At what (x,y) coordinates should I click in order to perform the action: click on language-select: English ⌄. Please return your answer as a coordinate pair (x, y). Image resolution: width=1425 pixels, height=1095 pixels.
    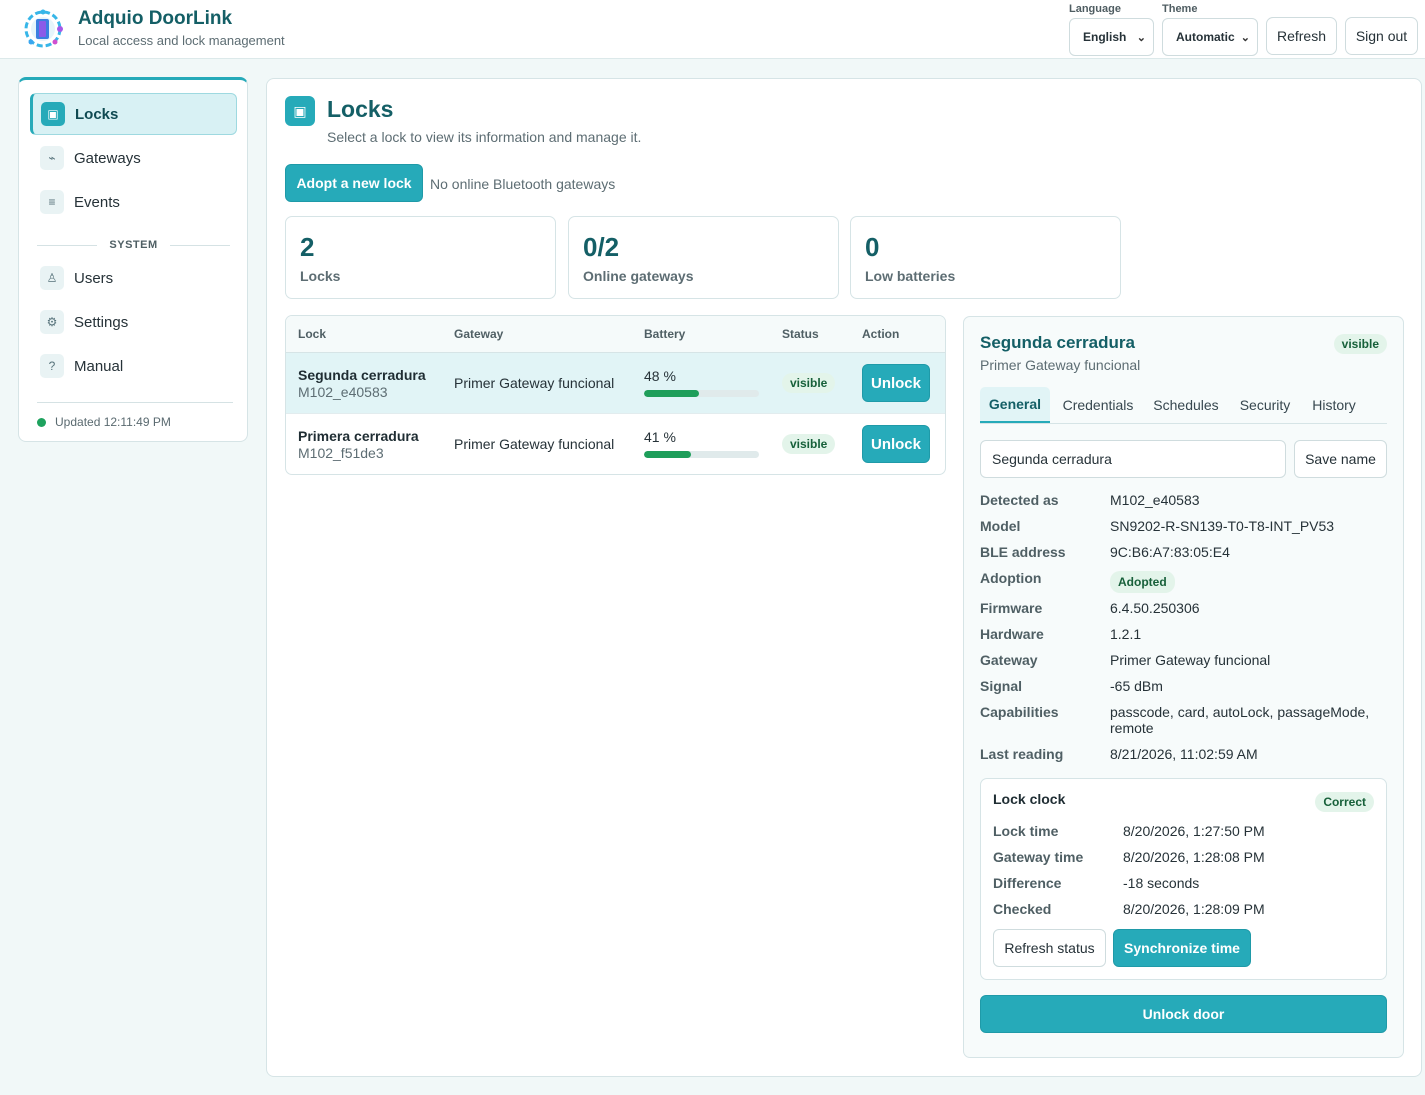
    Looking at the image, I should click on (1111, 37).